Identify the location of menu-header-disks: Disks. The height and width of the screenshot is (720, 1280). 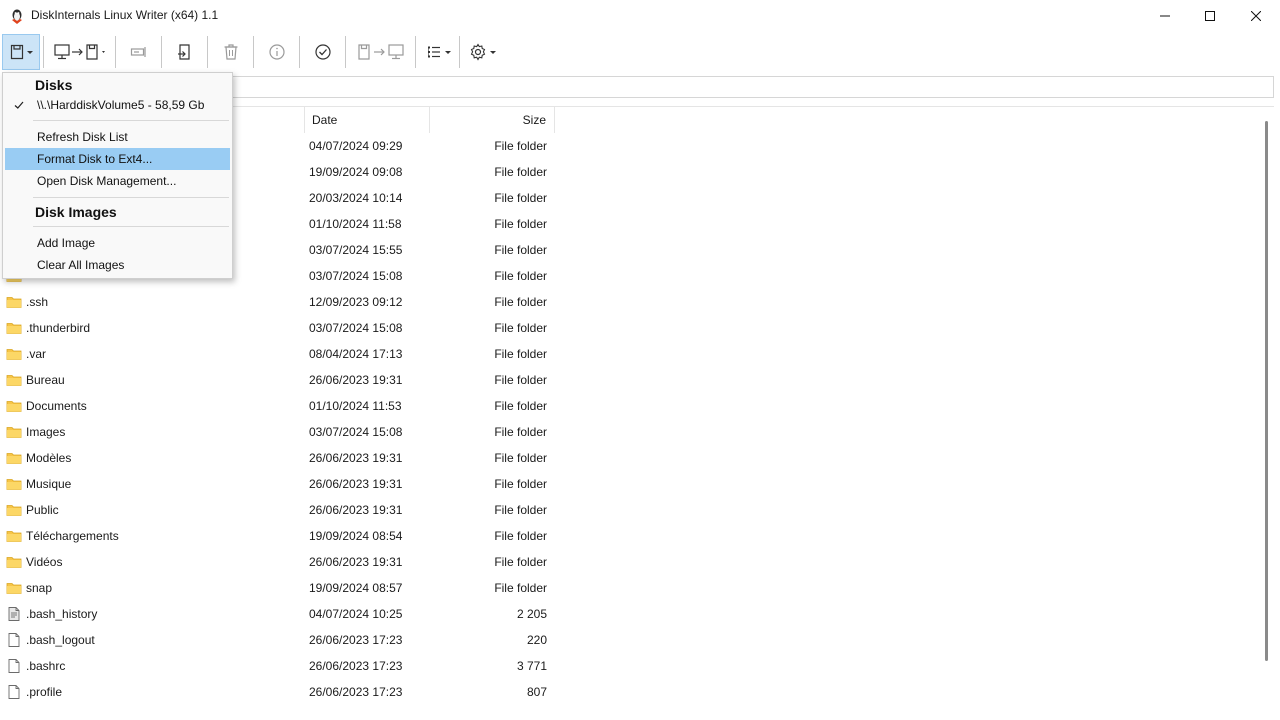
(54, 85).